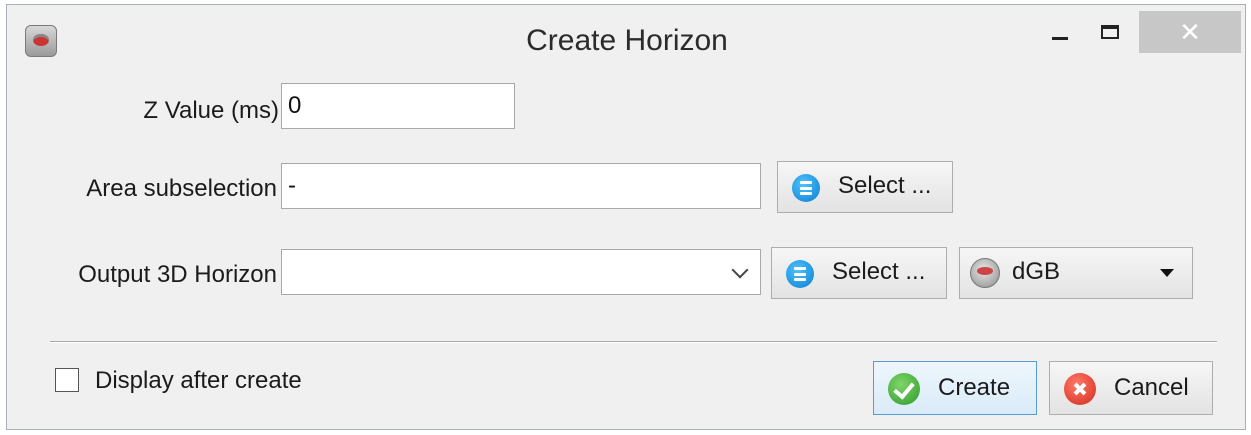  Describe the element at coordinates (181, 188) in the screenshot. I see `area-subselection-label: Area subselection` at that location.